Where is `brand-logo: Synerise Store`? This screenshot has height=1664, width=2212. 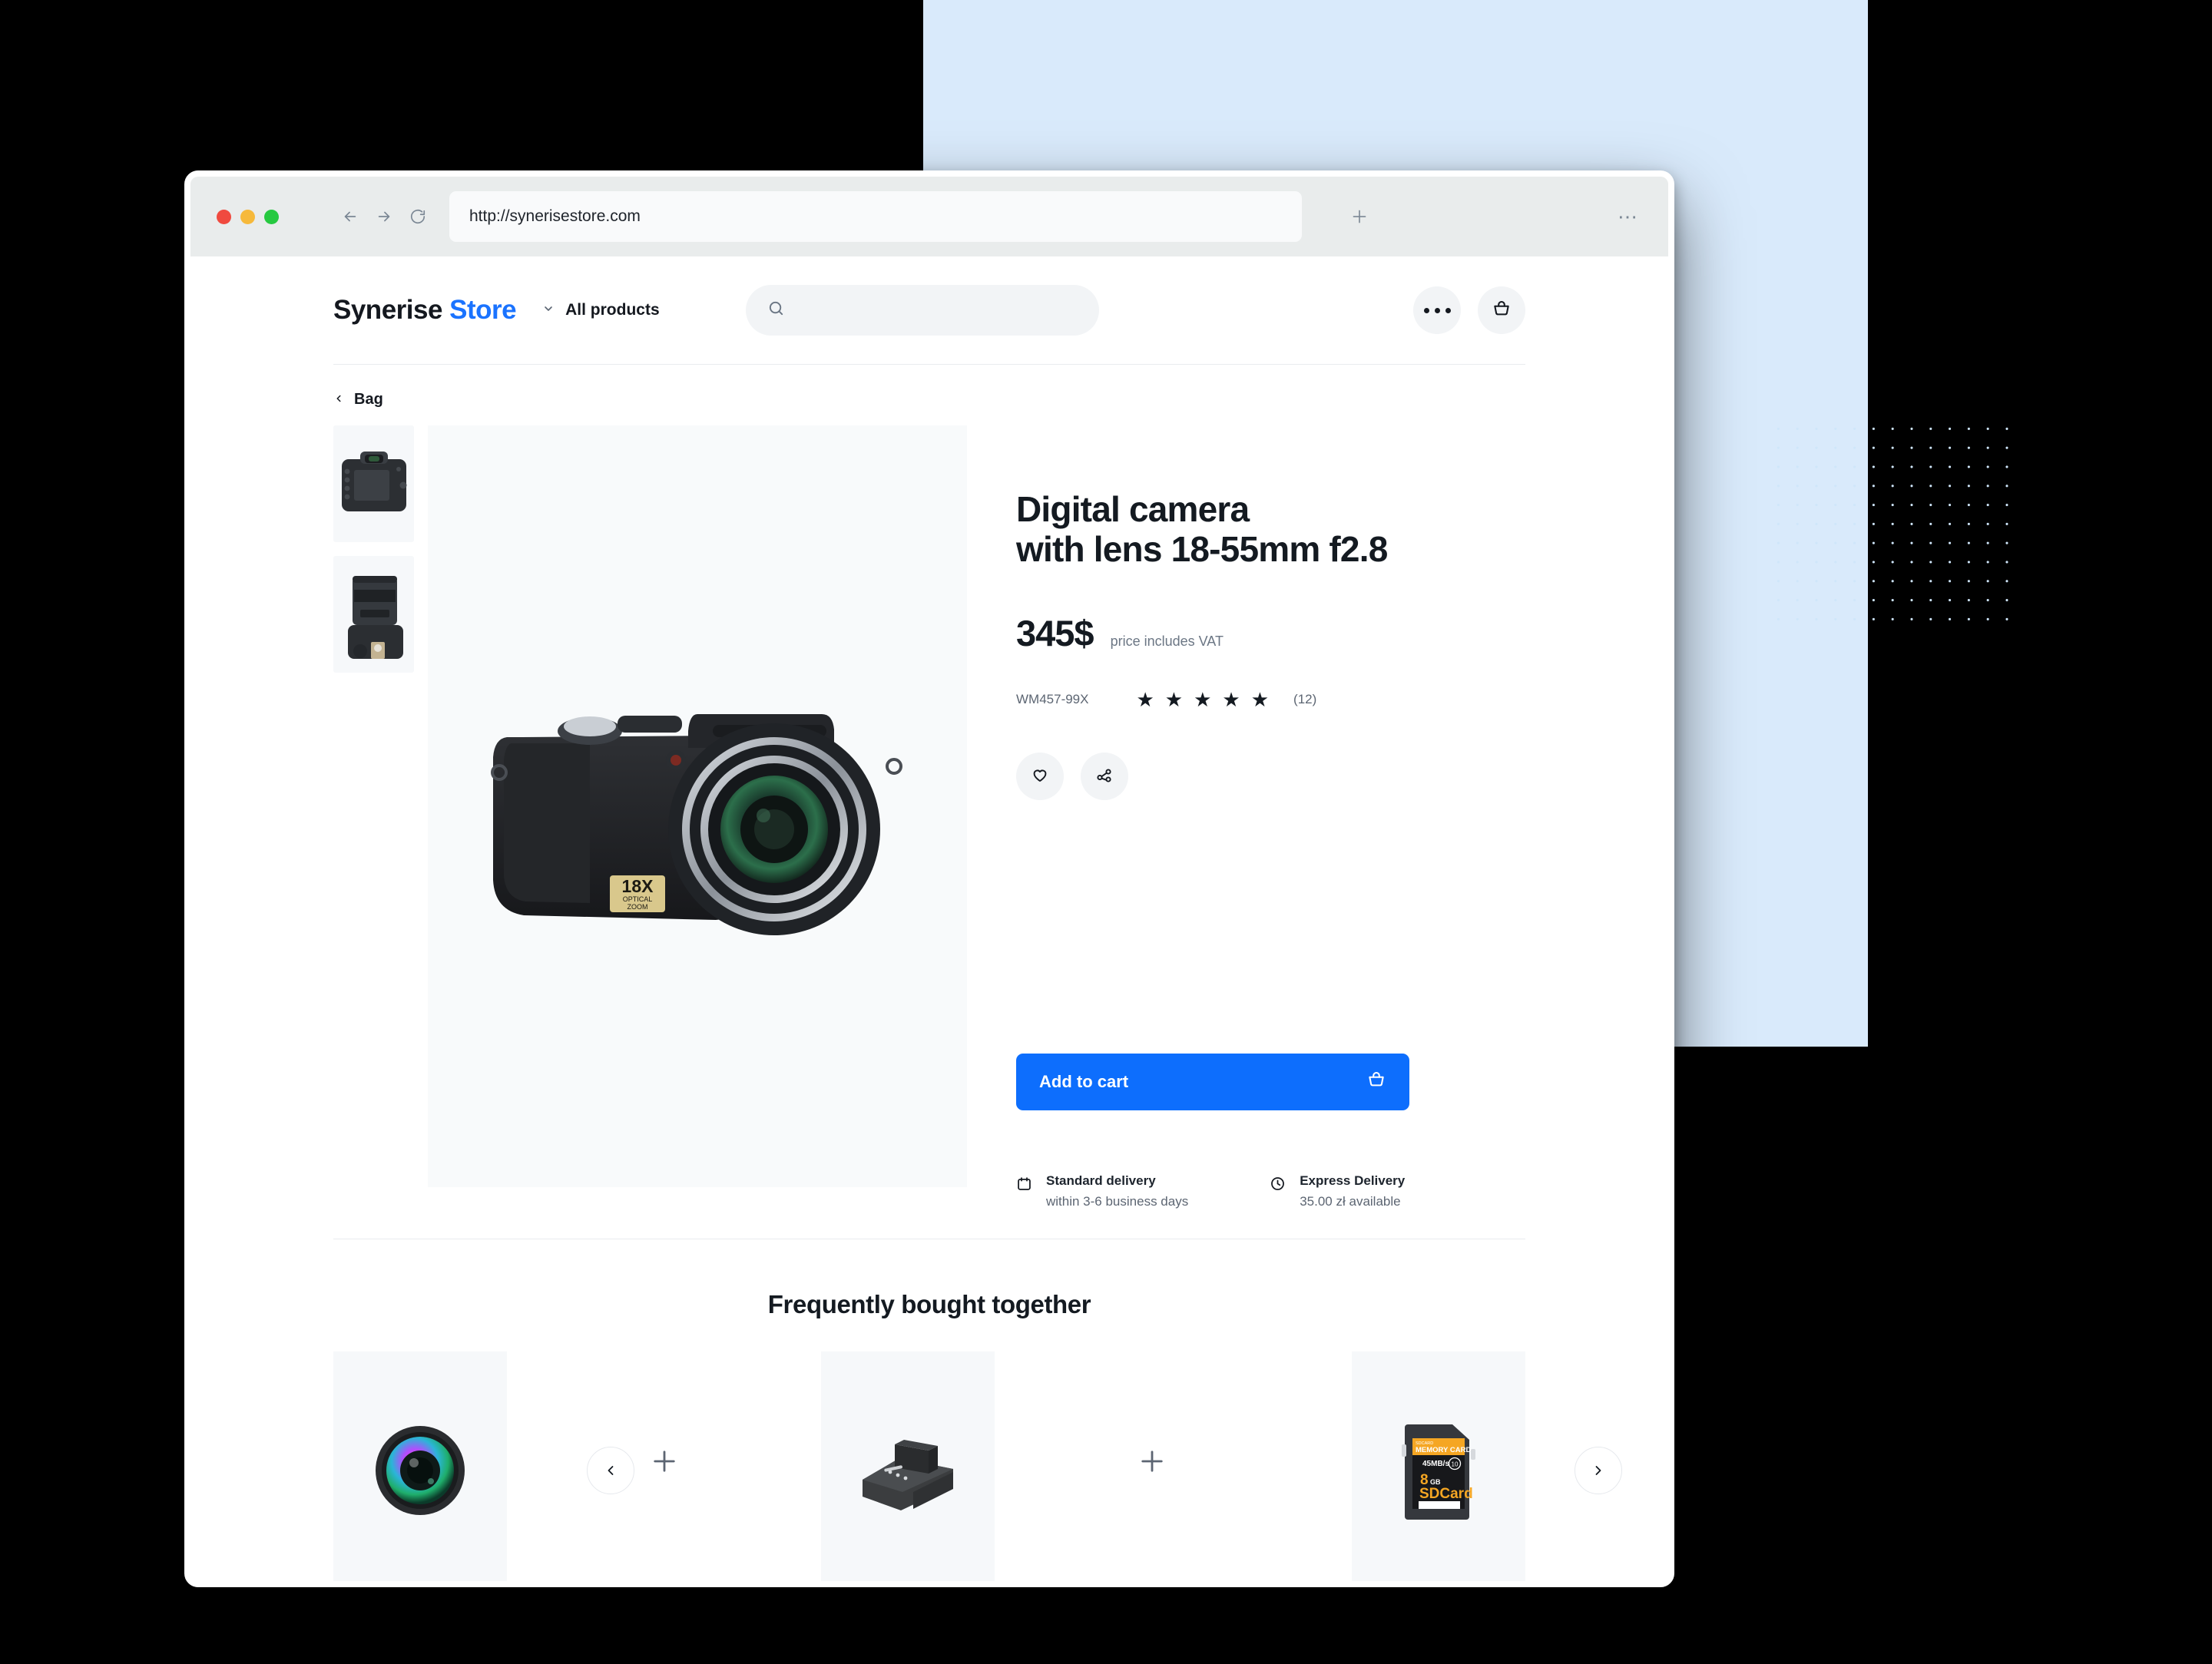
brand-logo: Synerise Store is located at coordinates (425, 310).